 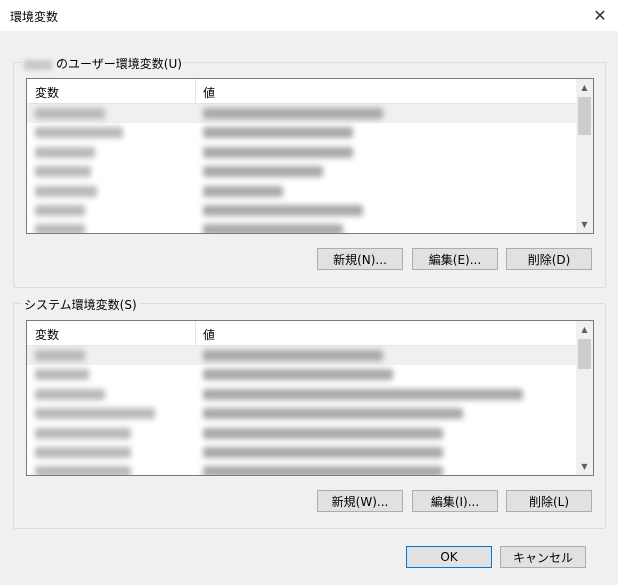 I want to click on user-variables-label: のユーザー環境変数(U), so click(x=103, y=63).